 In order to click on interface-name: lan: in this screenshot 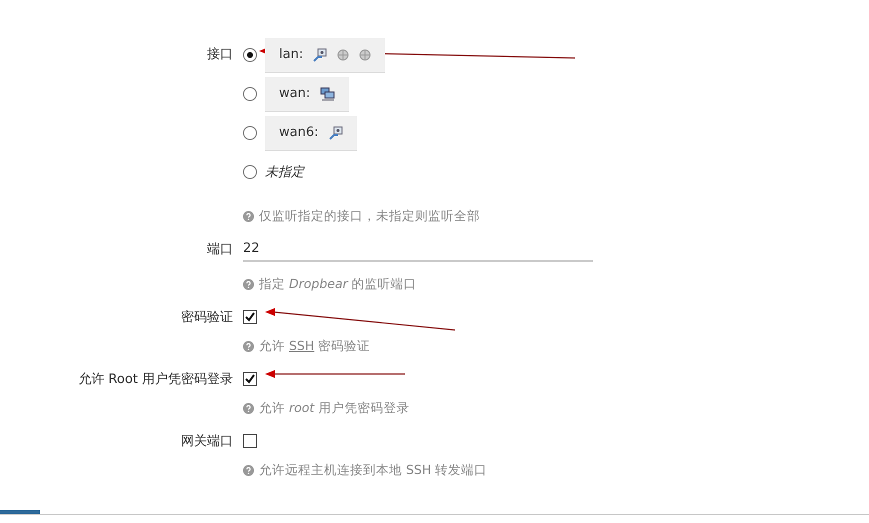, I will do `click(291, 54)`.